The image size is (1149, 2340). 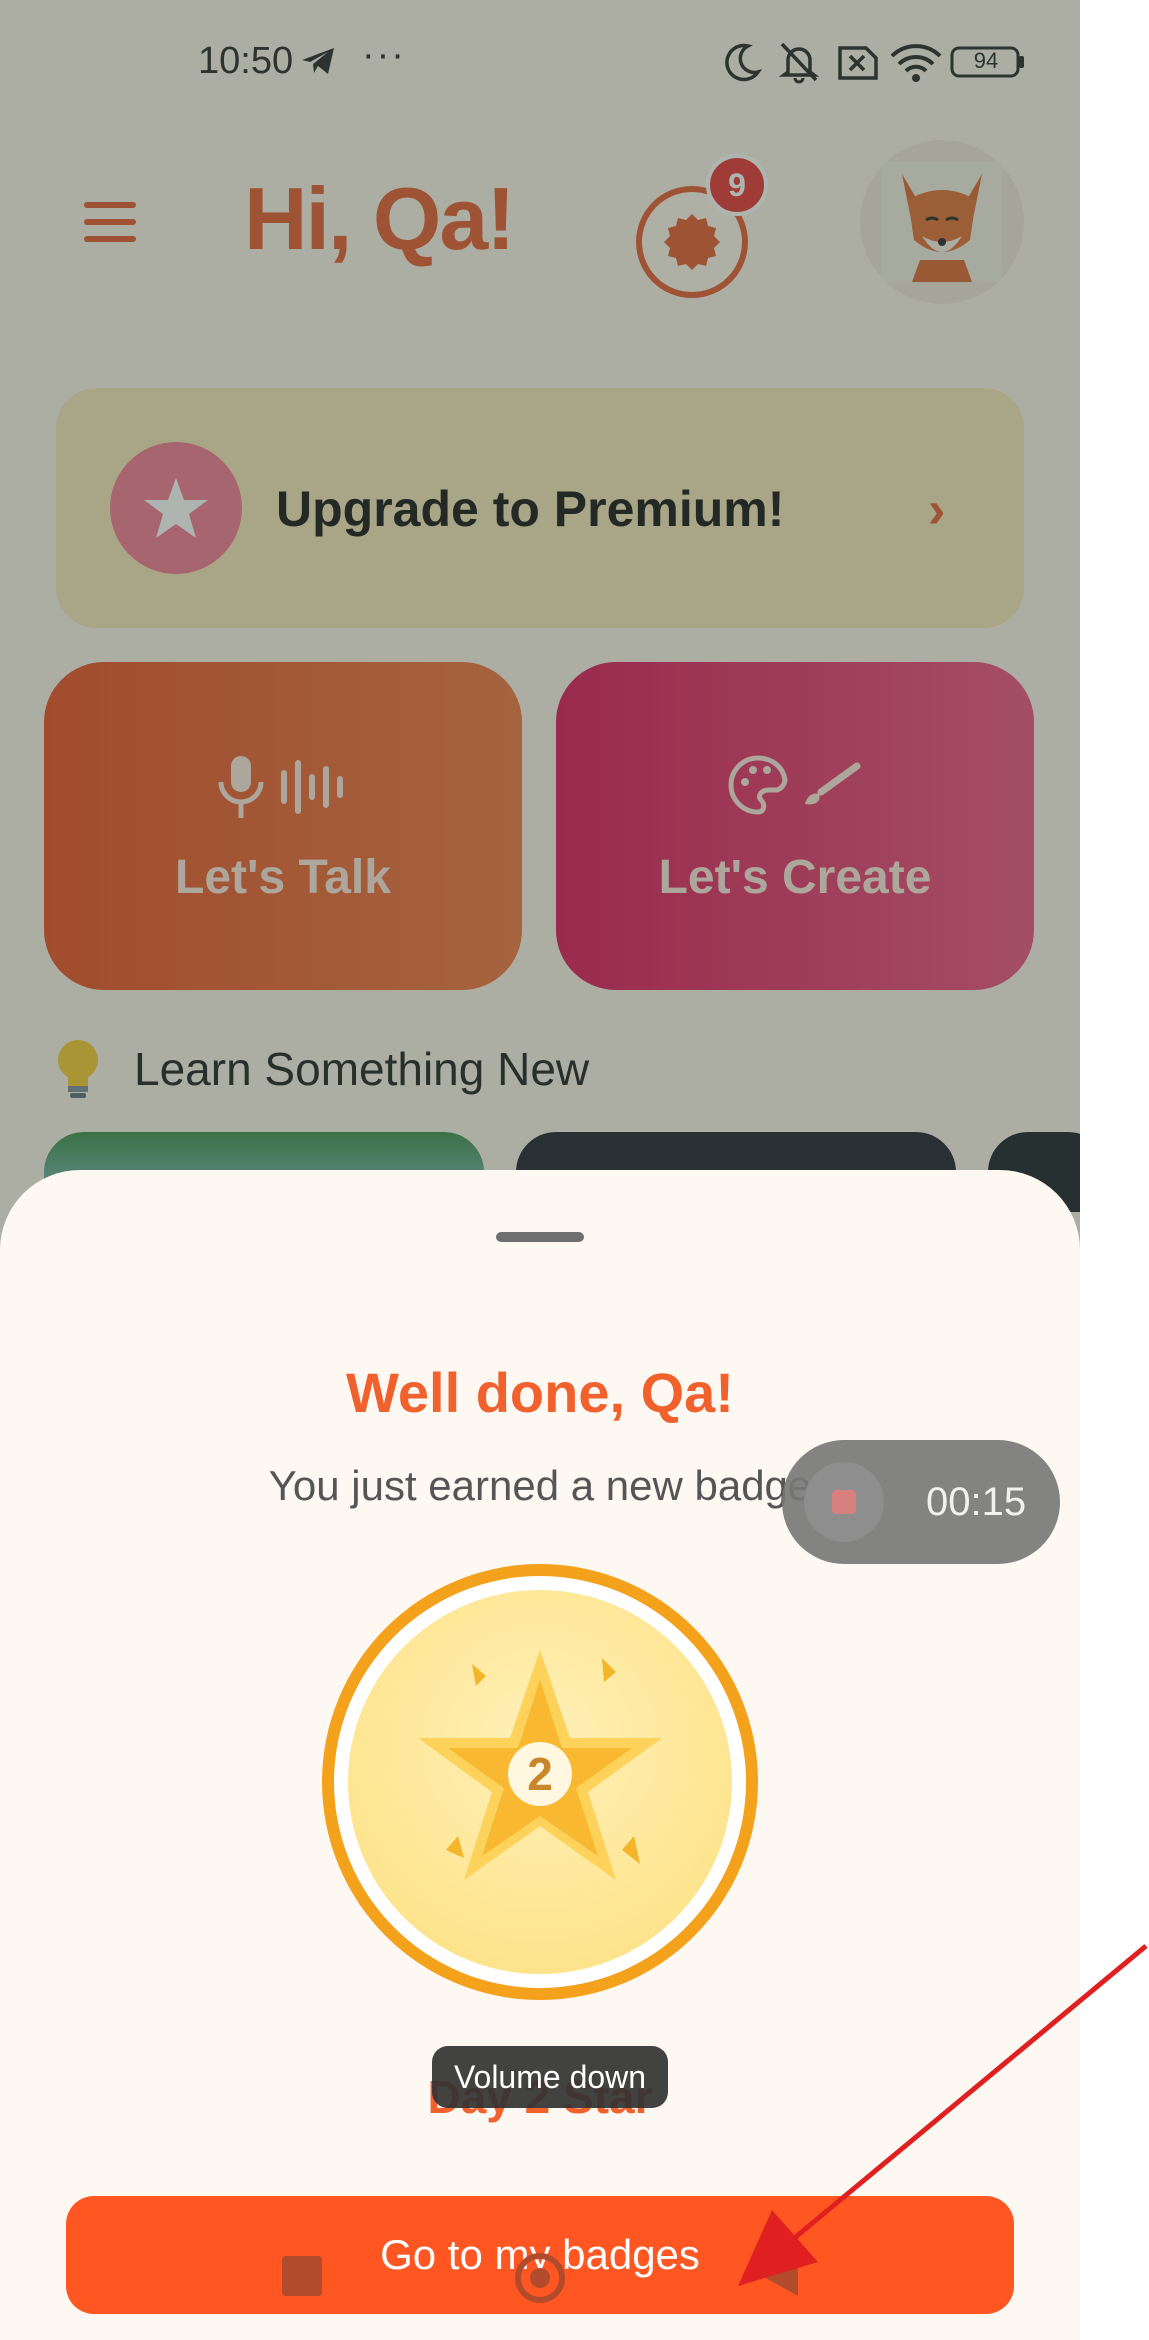 What do you see at coordinates (976, 1502) in the screenshot?
I see `recording-timer: 00:15` at bounding box center [976, 1502].